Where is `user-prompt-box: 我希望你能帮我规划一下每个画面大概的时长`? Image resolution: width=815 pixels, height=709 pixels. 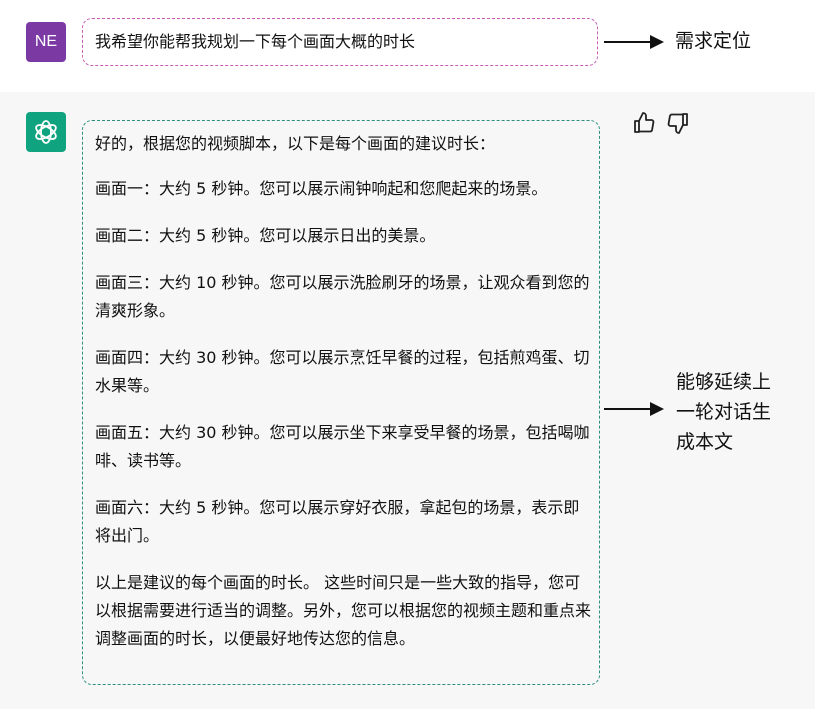
user-prompt-box: 我希望你能帮我规划一下每个画面大概的时长 is located at coordinates (340, 42).